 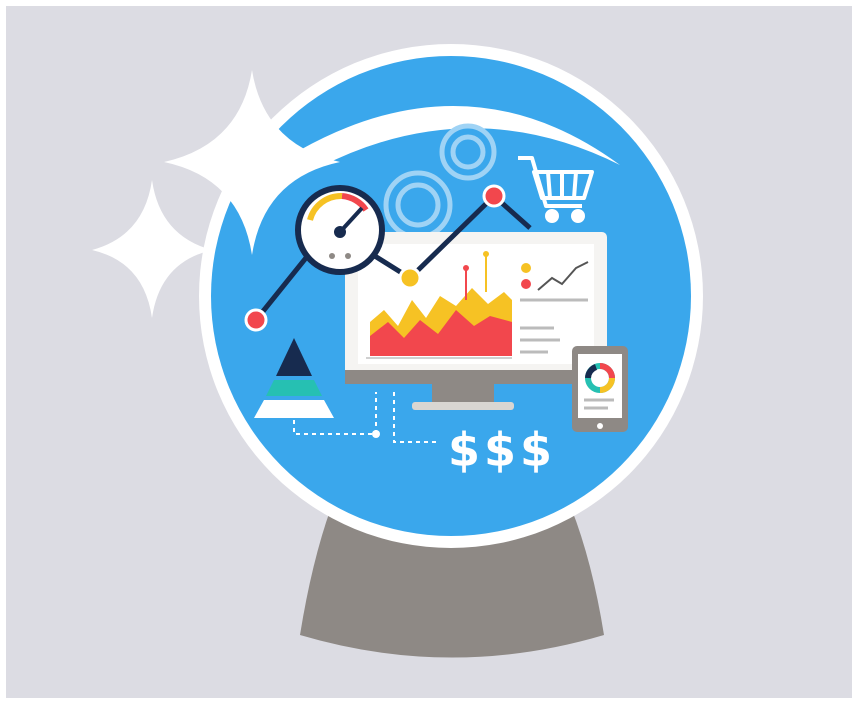 What do you see at coordinates (600, 389) in the screenshot?
I see `tablet-icon` at bounding box center [600, 389].